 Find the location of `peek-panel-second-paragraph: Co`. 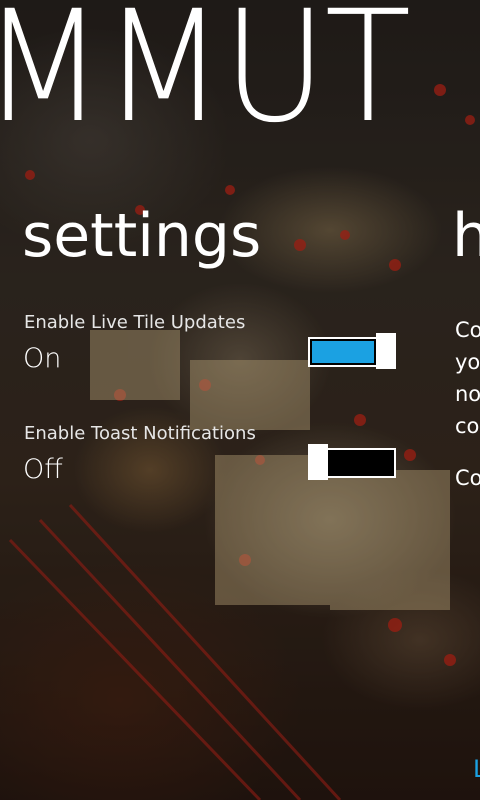

peek-panel-second-paragraph: Co is located at coordinates (467, 478).